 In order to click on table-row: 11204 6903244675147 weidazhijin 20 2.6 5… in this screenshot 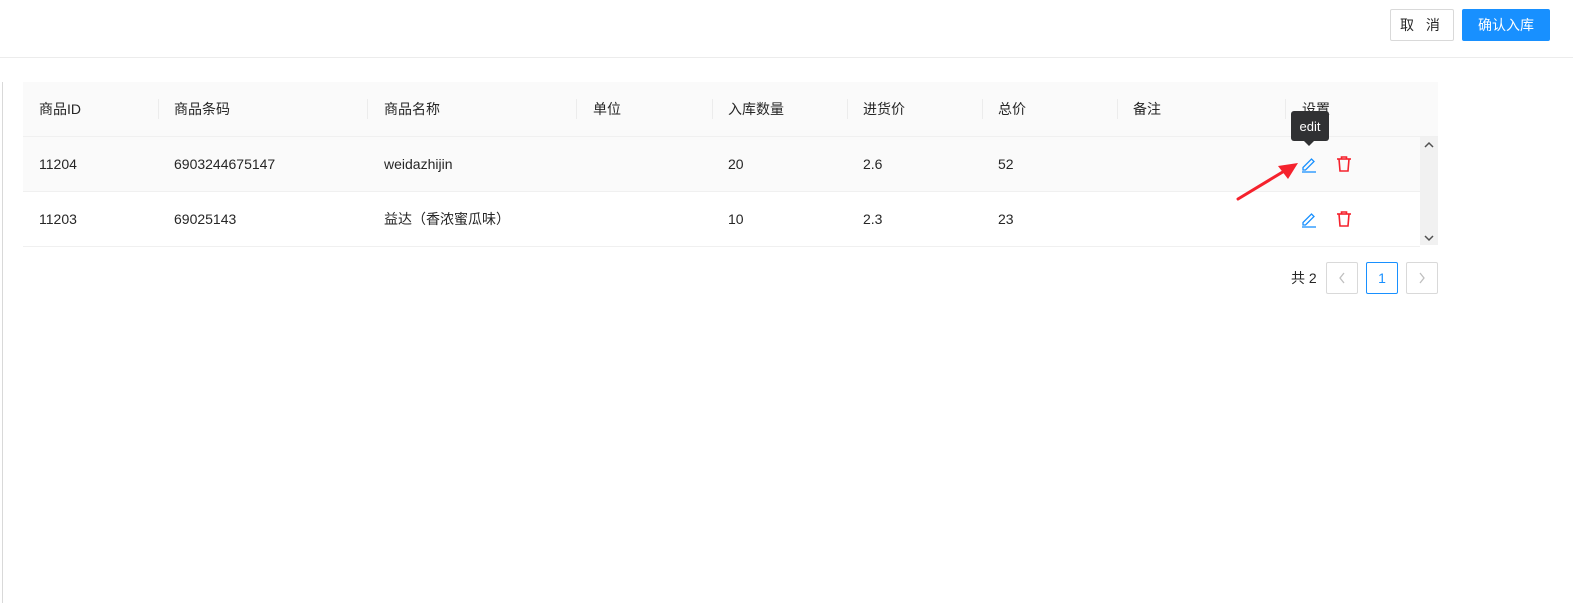, I will do `click(721, 164)`.